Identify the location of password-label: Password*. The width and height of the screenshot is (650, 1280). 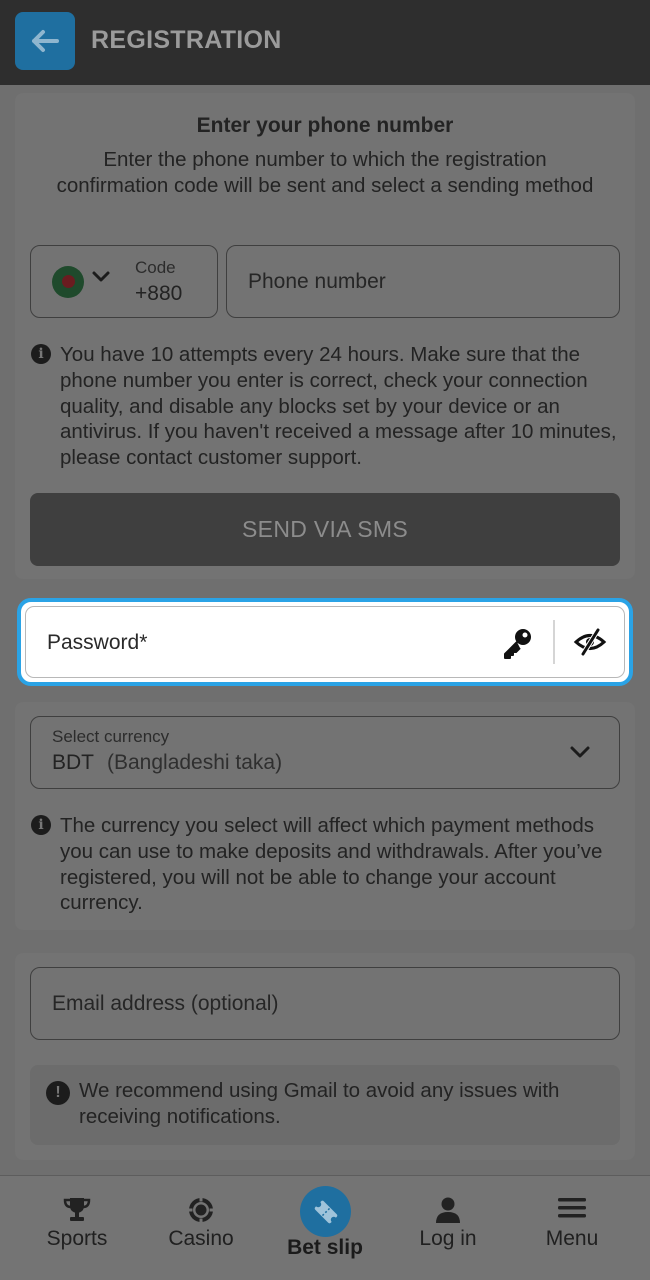
(97, 642).